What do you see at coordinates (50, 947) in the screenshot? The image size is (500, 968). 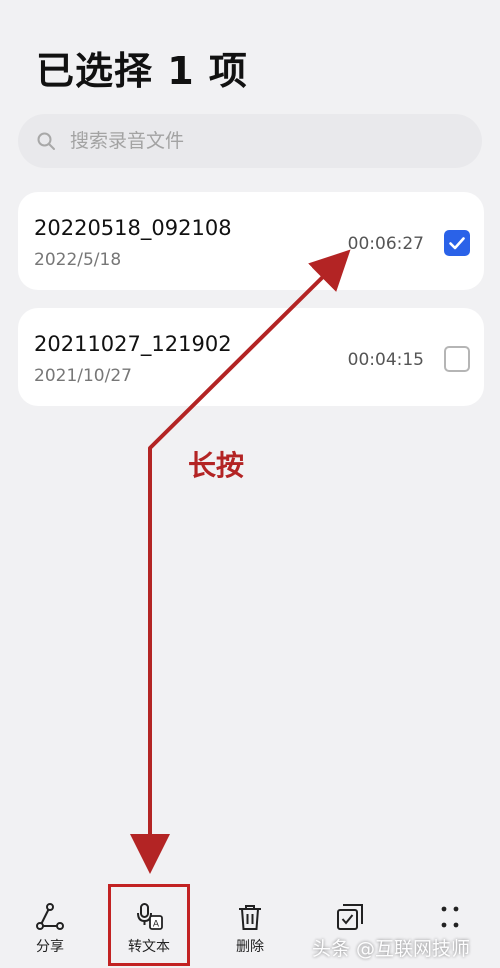 I see `share-label: 分享` at bounding box center [50, 947].